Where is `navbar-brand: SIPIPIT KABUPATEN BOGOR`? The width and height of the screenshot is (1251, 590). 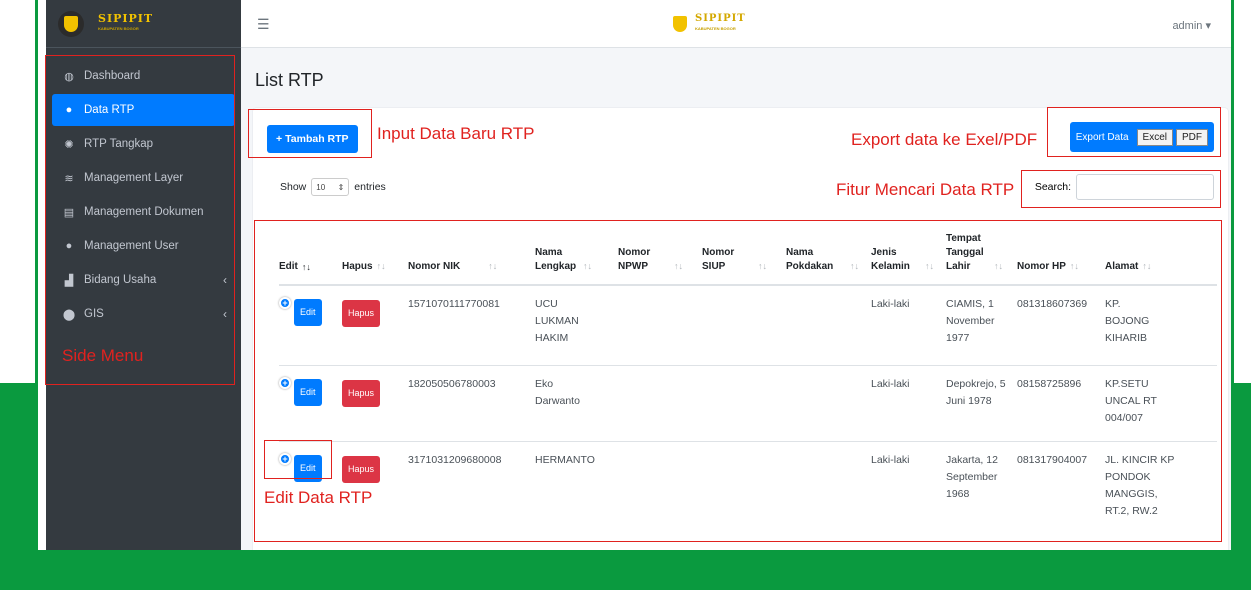
navbar-brand: SIPIPIT KABUPATEN BOGOR is located at coordinates (708, 24).